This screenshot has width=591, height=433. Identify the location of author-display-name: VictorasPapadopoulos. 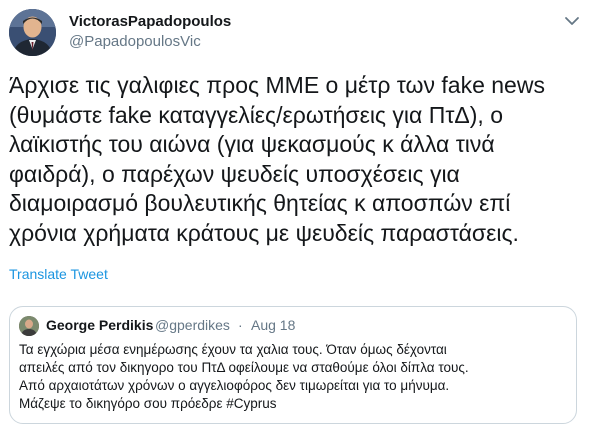
(150, 21).